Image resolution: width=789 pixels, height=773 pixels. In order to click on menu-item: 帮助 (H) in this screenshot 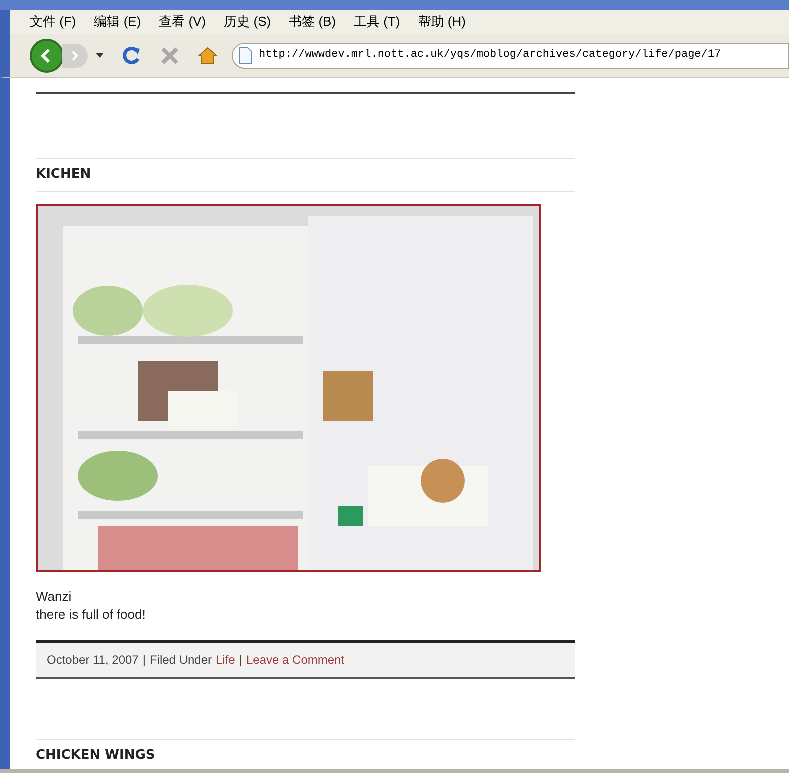, I will do `click(442, 22)`.